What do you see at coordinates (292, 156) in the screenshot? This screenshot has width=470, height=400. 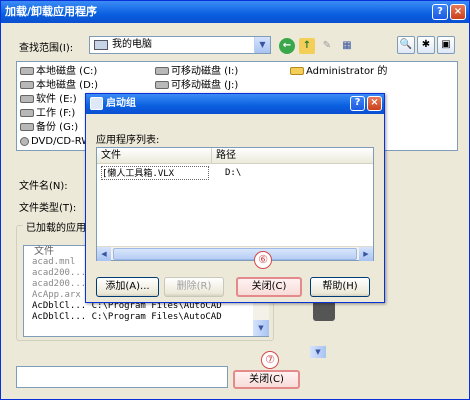 I see `col-header-path: 路径` at bounding box center [292, 156].